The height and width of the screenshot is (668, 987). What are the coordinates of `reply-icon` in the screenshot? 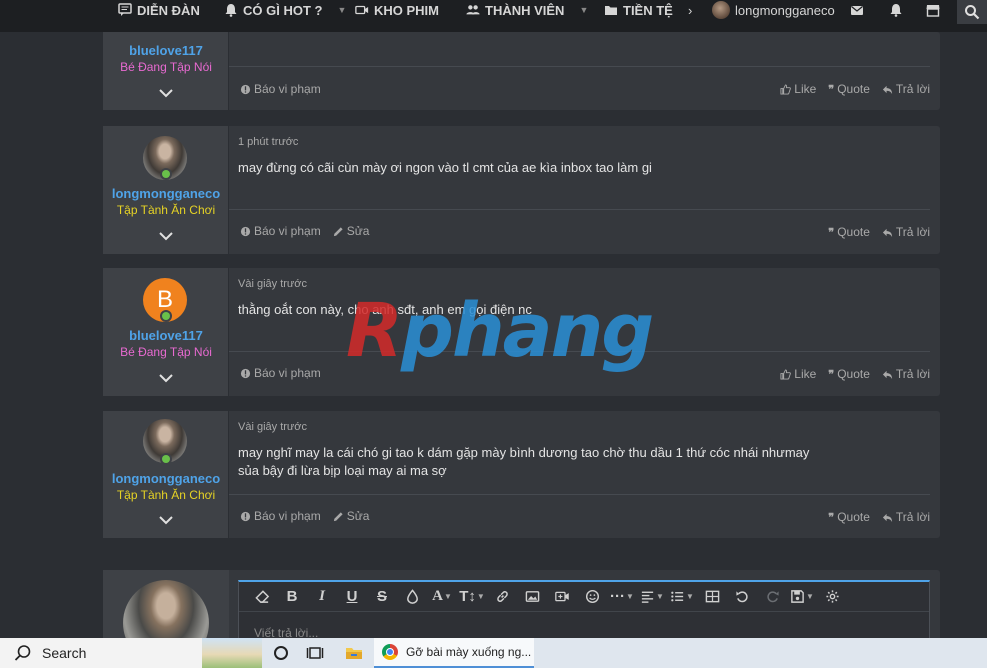 It's located at (887, 232).